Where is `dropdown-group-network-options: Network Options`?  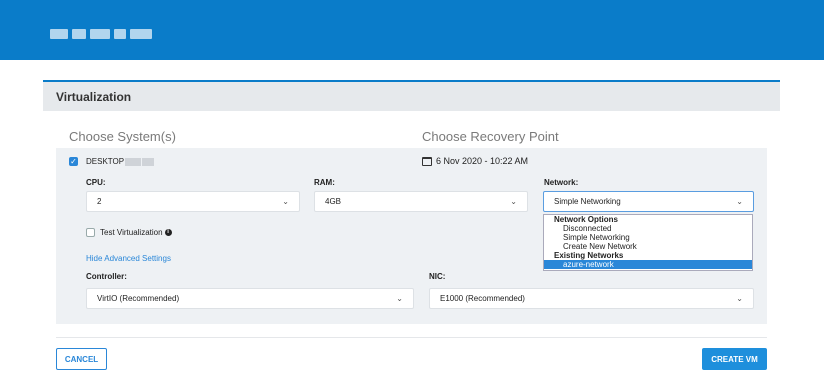 dropdown-group-network-options: Network Options is located at coordinates (586, 219).